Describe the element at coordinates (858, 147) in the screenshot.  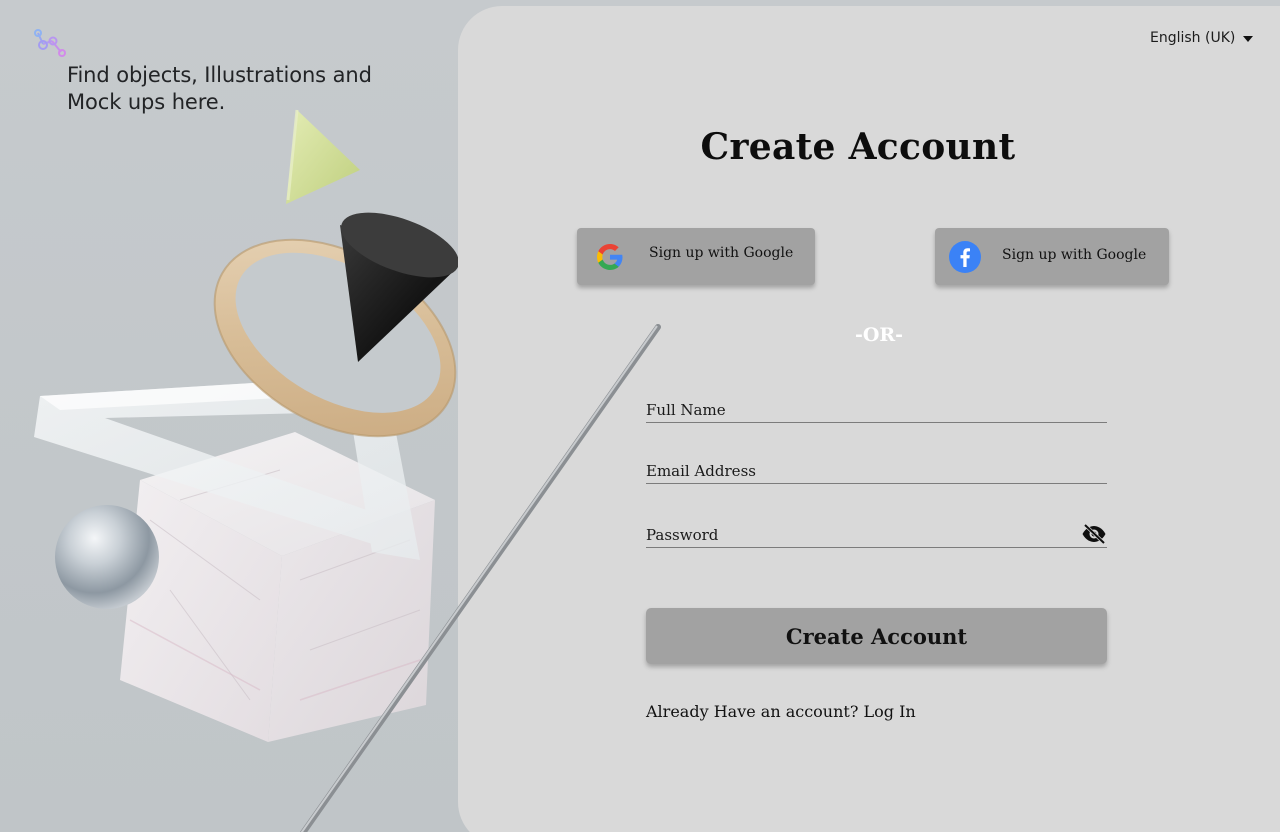
I see `page-title: Create Account` at that location.